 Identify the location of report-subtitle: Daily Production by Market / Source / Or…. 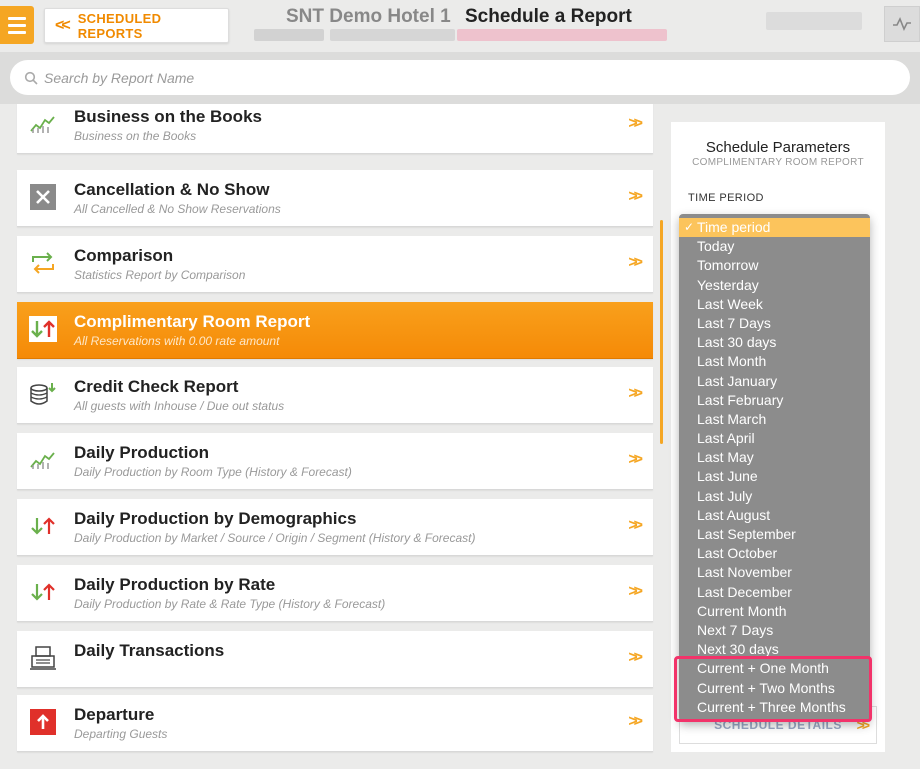
(275, 538).